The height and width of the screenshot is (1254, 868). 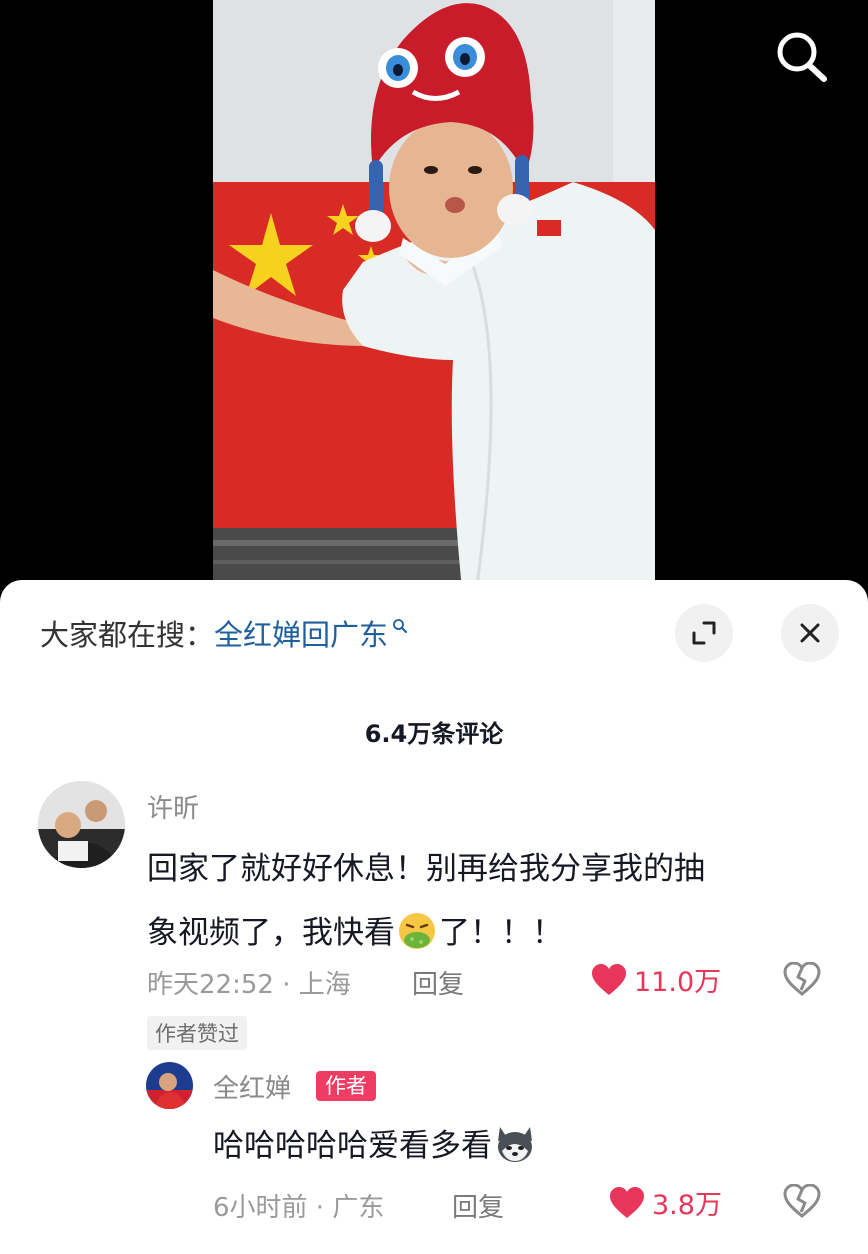 What do you see at coordinates (352, 1146) in the screenshot?
I see `comment-text-segment: 哈哈哈哈哈爱看多看` at bounding box center [352, 1146].